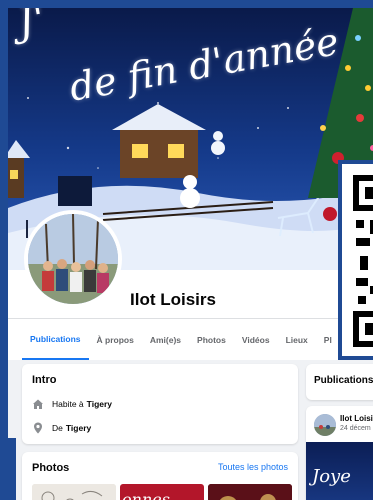 The image size is (373, 500). Describe the element at coordinates (12, 469) in the screenshot. I see `frame-edge` at that location.